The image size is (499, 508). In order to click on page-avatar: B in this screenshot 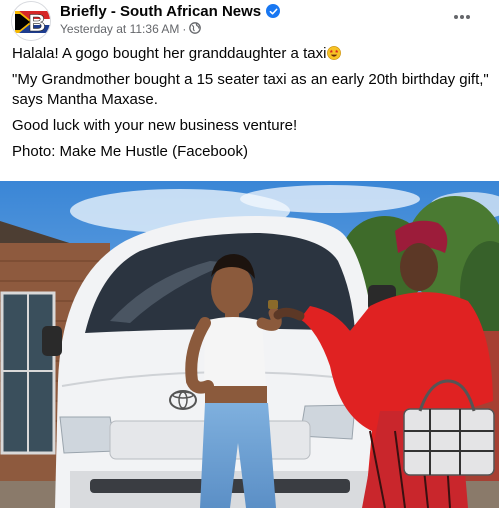, I will do `click(31, 21)`.